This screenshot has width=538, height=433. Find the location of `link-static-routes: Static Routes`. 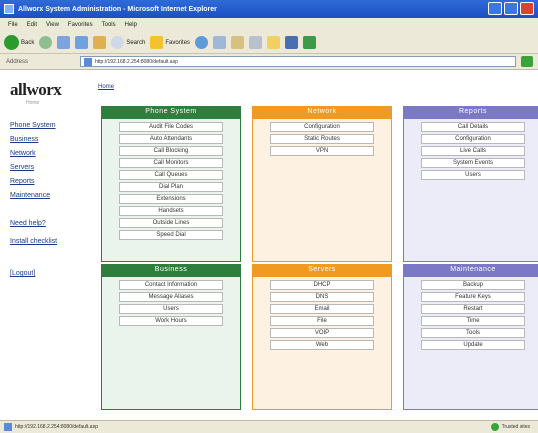

link-static-routes: Static Routes is located at coordinates (322, 139).